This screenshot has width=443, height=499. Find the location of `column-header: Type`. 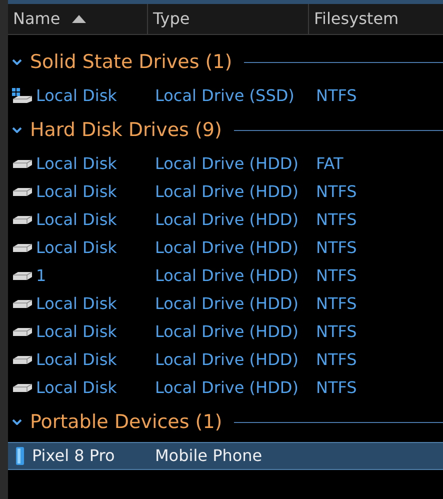

column-header: Type is located at coordinates (228, 19).